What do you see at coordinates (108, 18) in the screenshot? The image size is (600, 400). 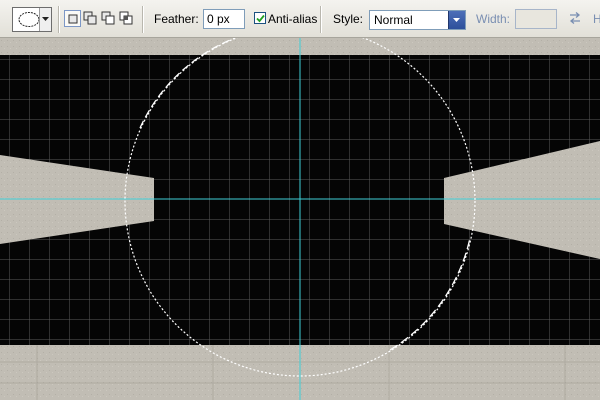 I see `subtract-from-selection-button` at bounding box center [108, 18].